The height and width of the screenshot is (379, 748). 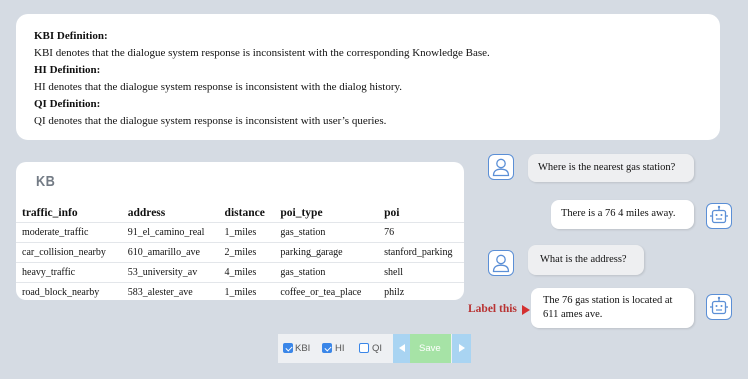 What do you see at coordinates (607, 167) in the screenshot?
I see `user-message-text: Where is the nearest gas station?` at bounding box center [607, 167].